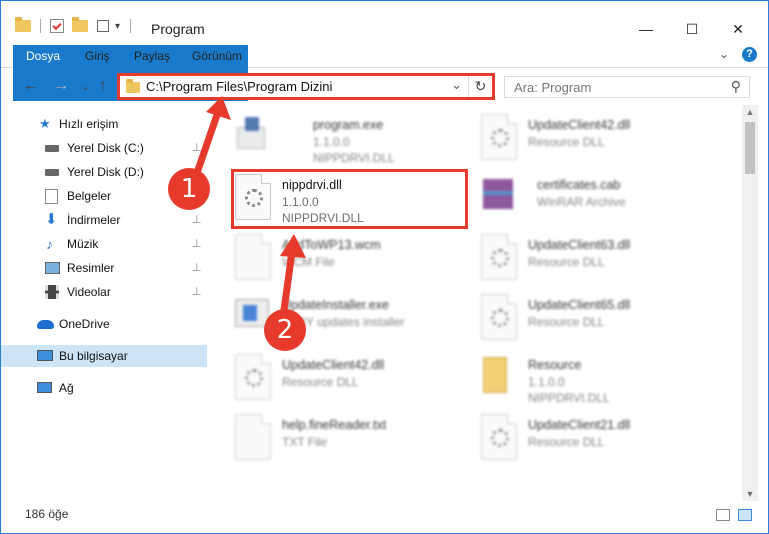 This screenshot has height=534, width=769. I want to click on tab-share: Paylaş, so click(152, 56).